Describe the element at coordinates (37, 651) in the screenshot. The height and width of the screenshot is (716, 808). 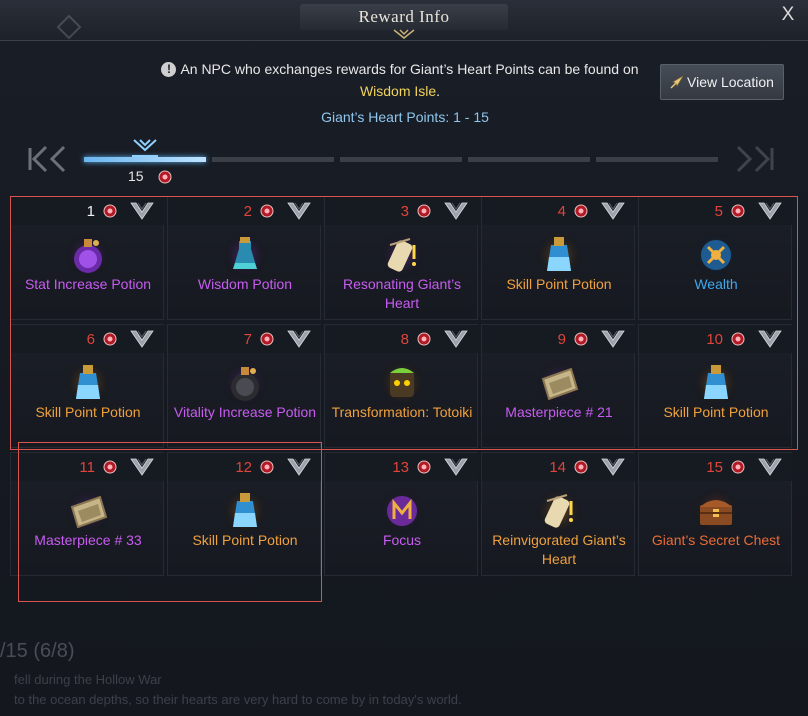
I see `background-counter: /15 (6/8)` at that location.